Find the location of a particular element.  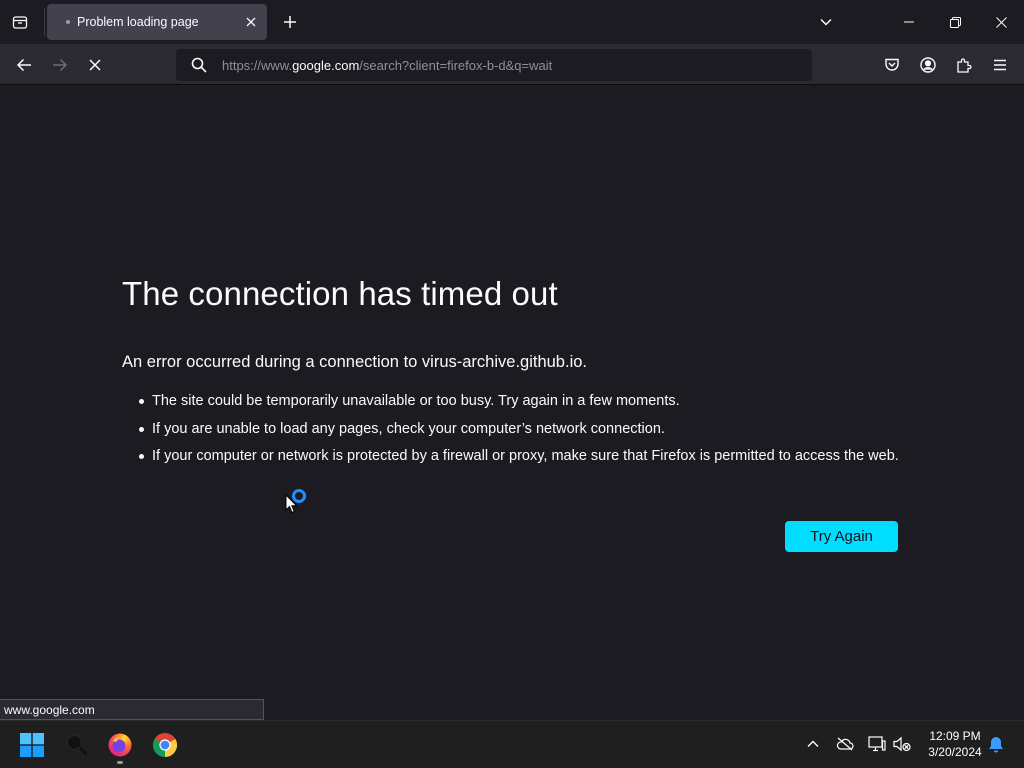

new-tab-button is located at coordinates (290, 22).